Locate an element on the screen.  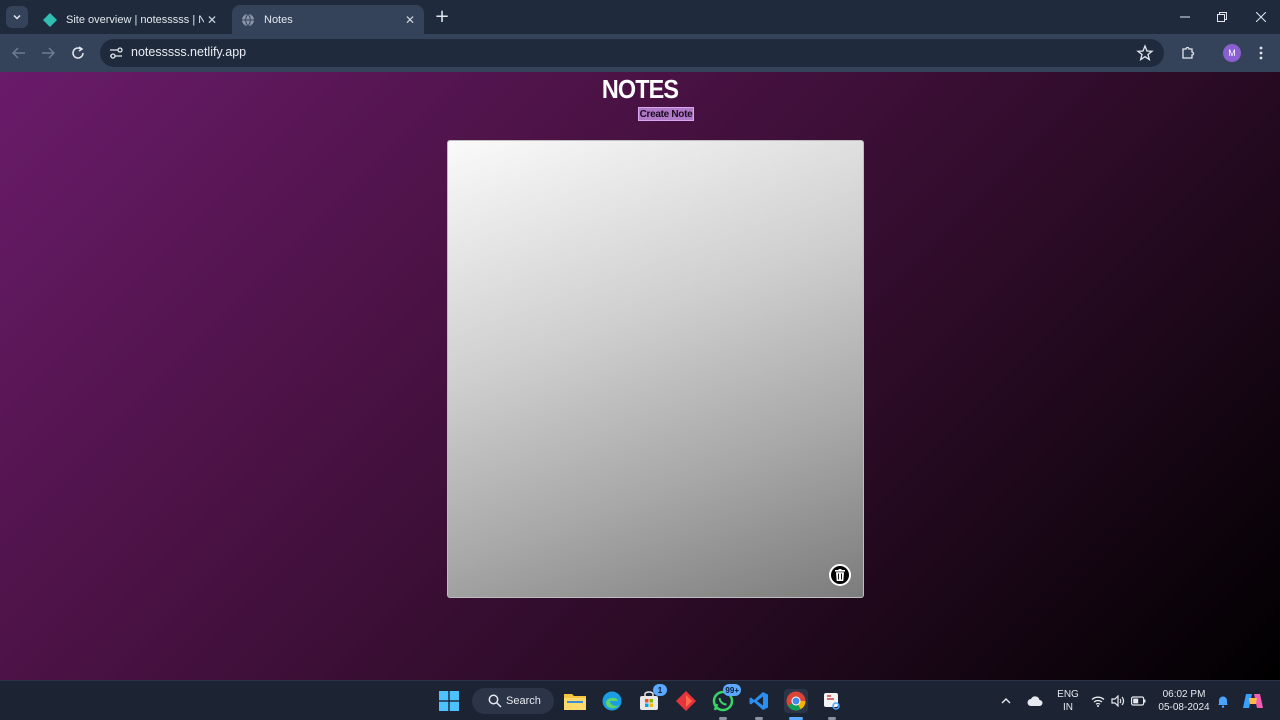
page-title: NOTES is located at coordinates (640, 89).